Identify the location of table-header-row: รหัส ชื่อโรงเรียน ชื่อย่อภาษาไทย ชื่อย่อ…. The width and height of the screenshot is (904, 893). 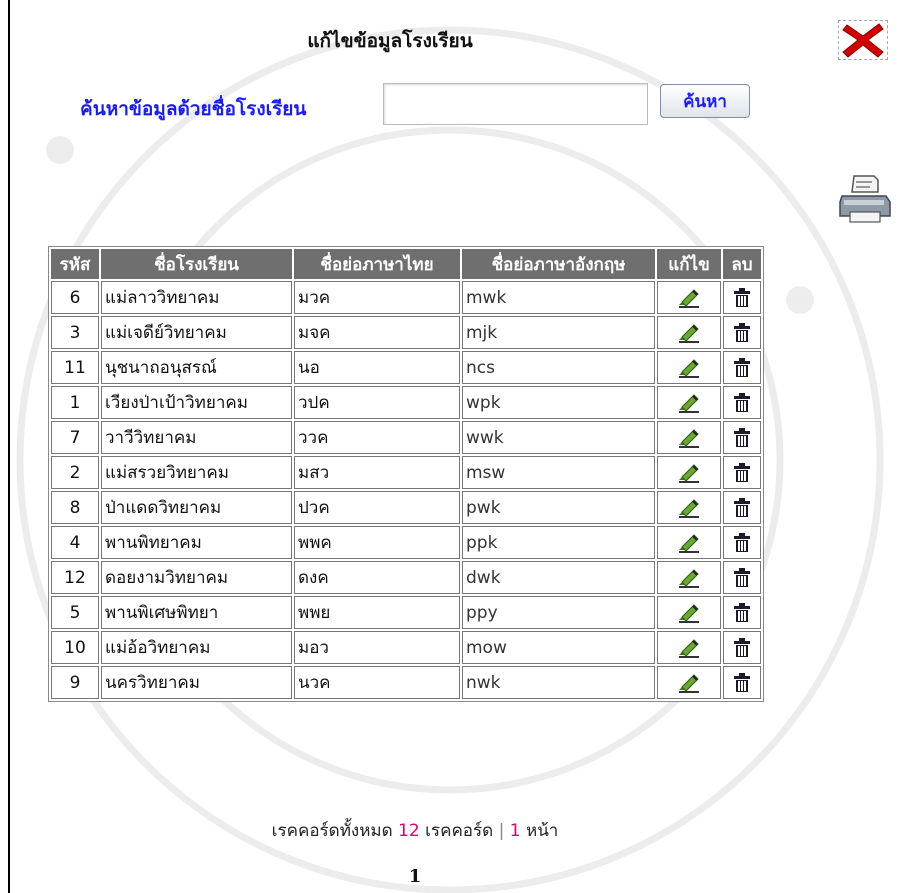
(406, 264).